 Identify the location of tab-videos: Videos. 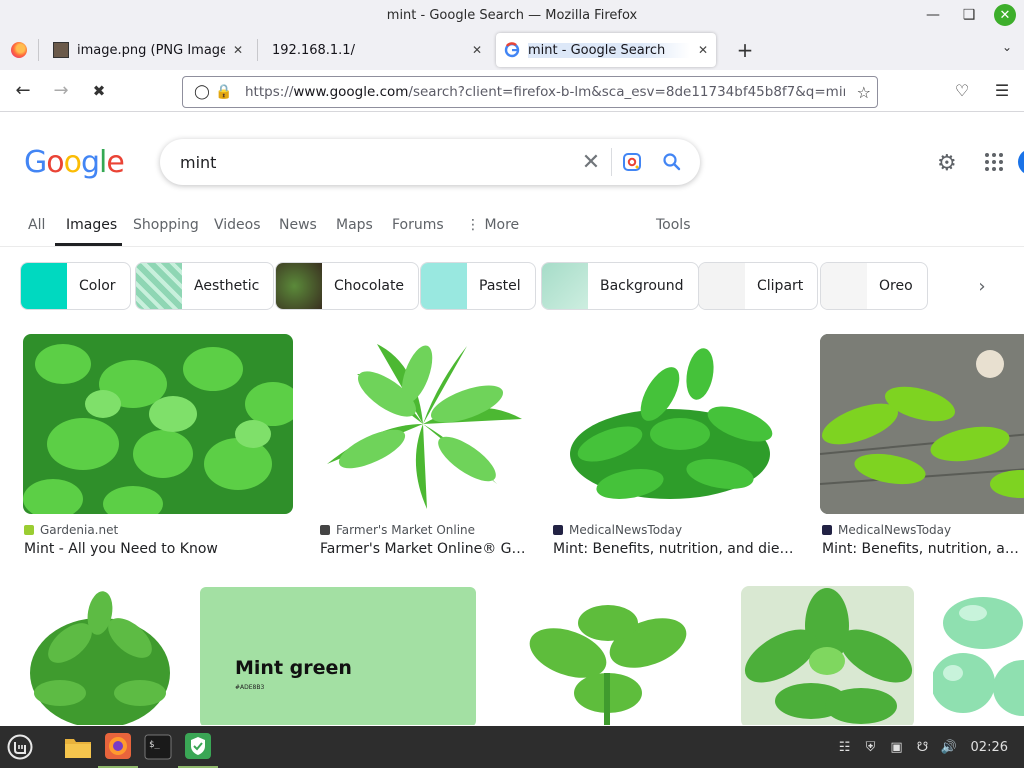
(237, 225).